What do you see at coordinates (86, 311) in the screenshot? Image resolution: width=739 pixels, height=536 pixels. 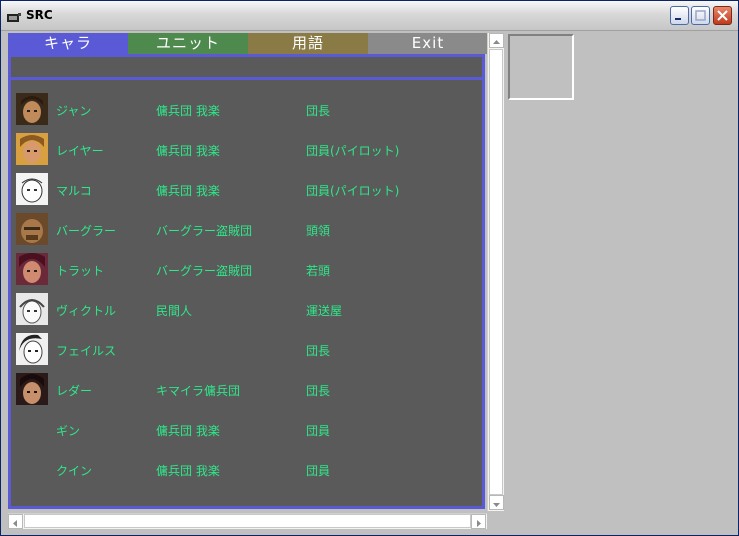 I see `character-name: ヴィクトル` at bounding box center [86, 311].